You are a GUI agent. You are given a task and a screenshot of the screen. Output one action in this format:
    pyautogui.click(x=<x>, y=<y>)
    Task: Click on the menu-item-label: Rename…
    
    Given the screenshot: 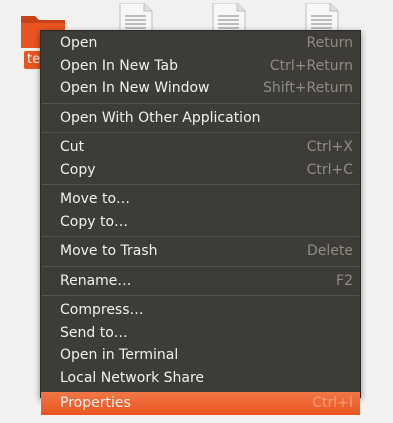 What is the action you would take?
    pyautogui.click(x=96, y=280)
    